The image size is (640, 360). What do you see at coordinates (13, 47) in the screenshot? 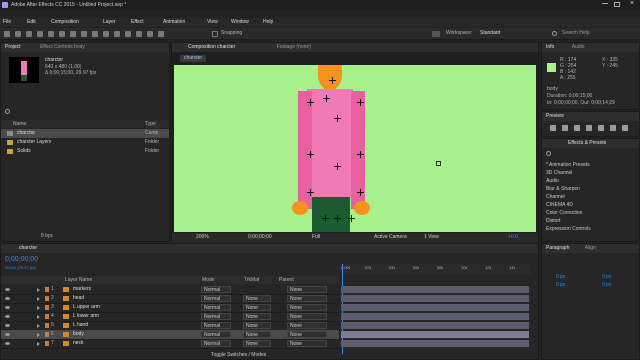
I see `tab-project: Project` at bounding box center [13, 47].